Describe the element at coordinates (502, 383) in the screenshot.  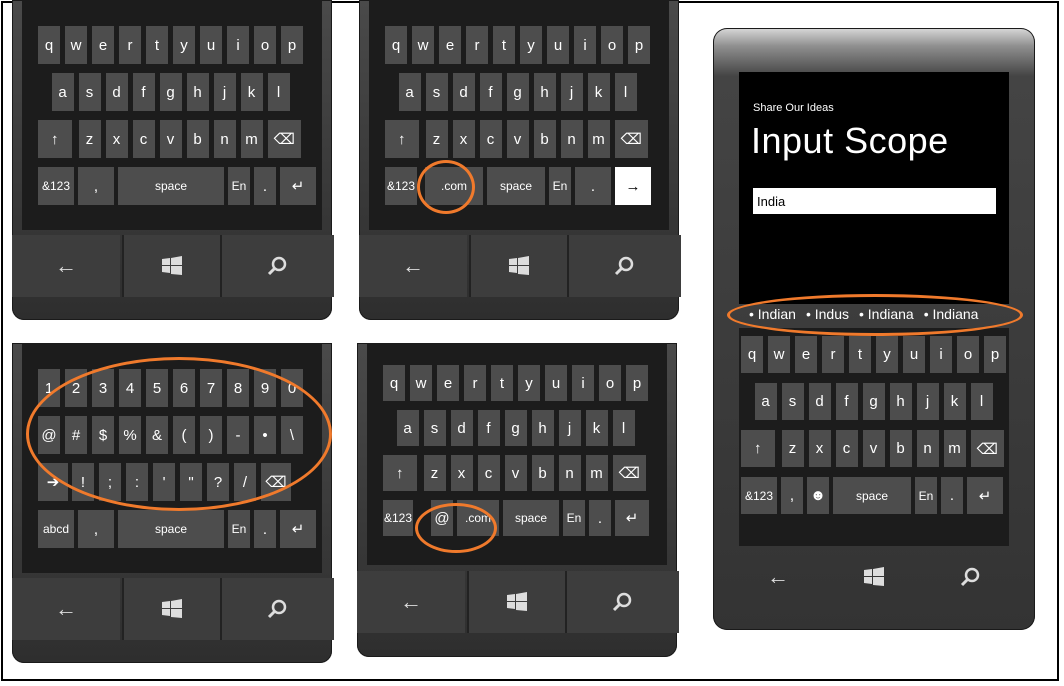
I see `key-t: t` at that location.